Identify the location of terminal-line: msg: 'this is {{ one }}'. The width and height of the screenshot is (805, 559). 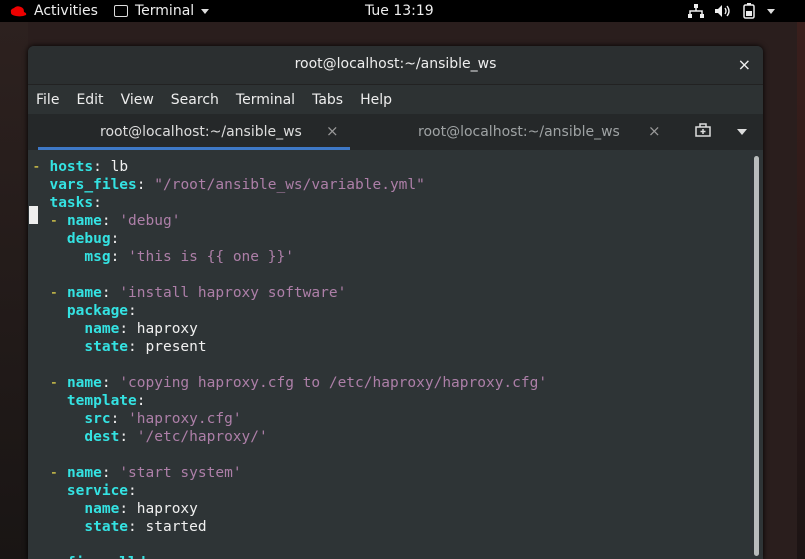
(163, 257).